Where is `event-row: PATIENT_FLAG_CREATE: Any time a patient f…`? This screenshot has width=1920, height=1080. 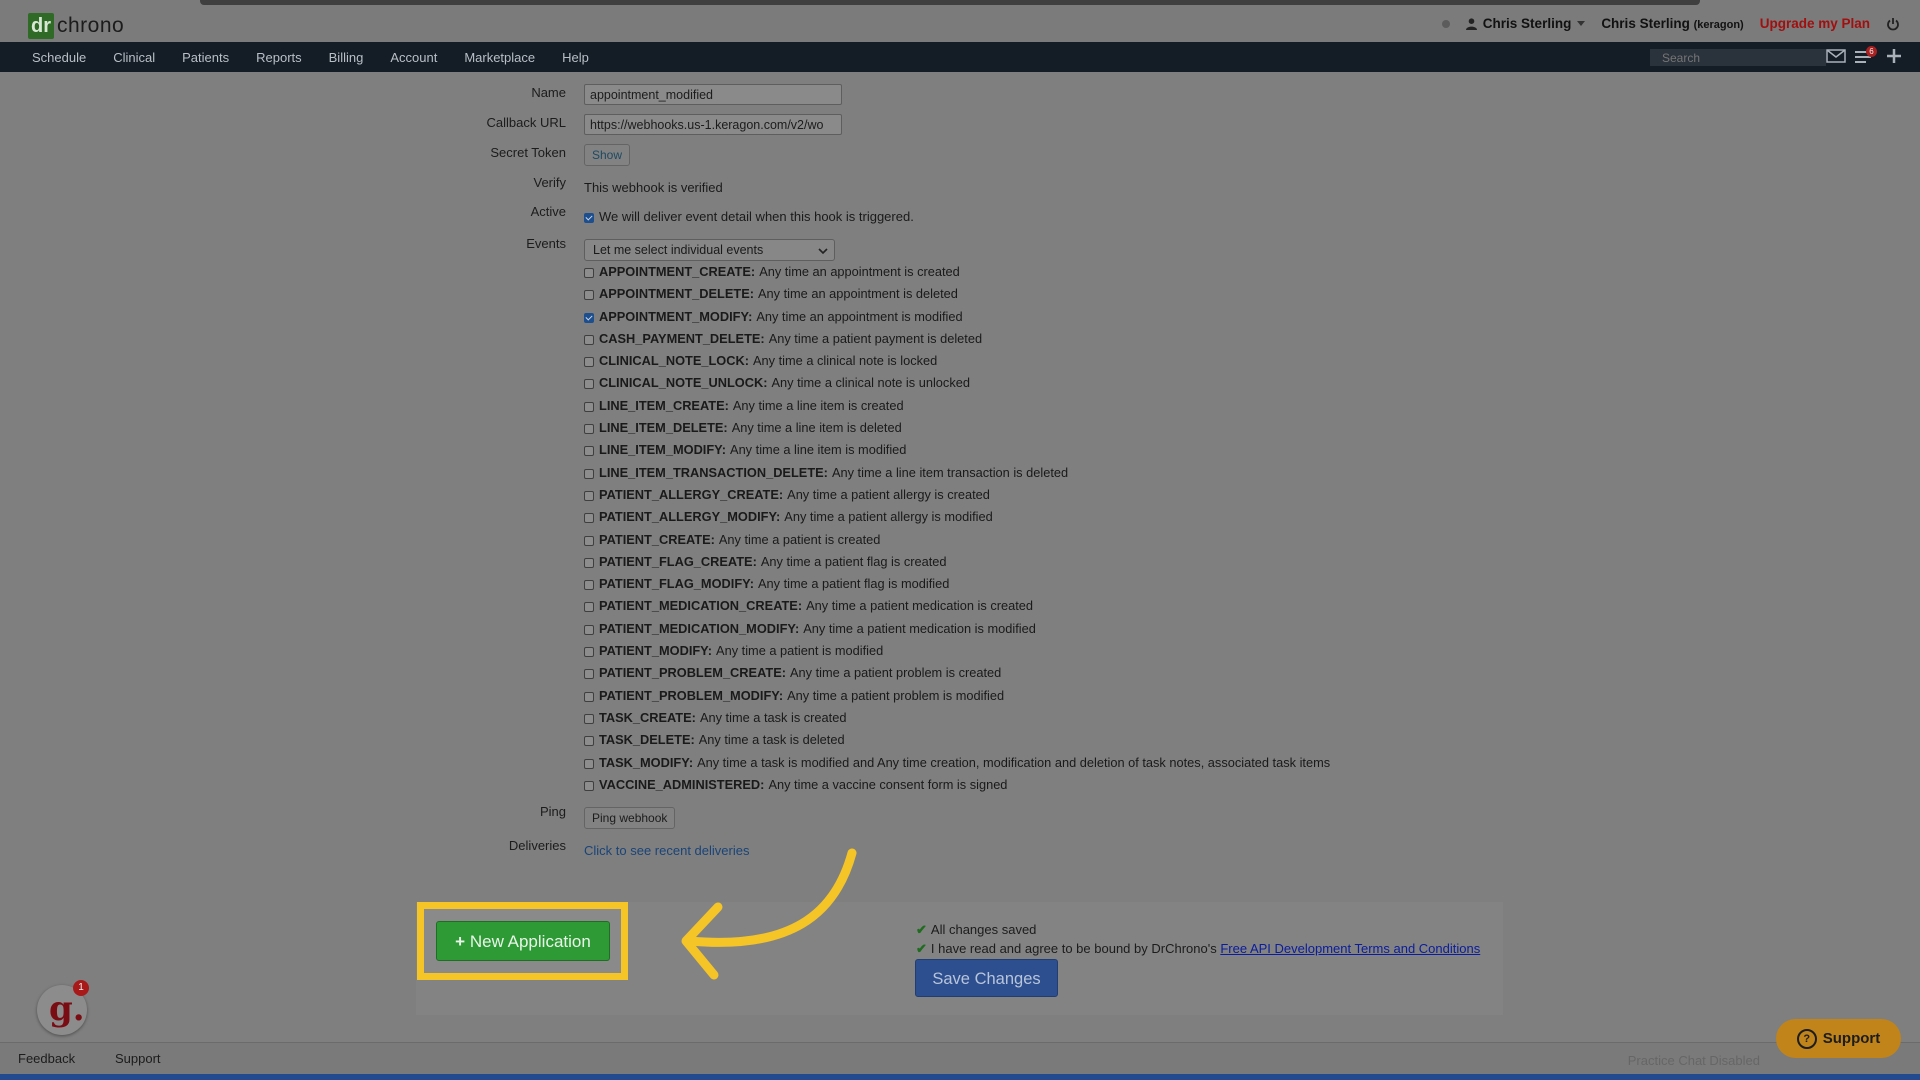 event-row: PATIENT_FLAG_CREATE: Any time a patient f… is located at coordinates (957, 564).